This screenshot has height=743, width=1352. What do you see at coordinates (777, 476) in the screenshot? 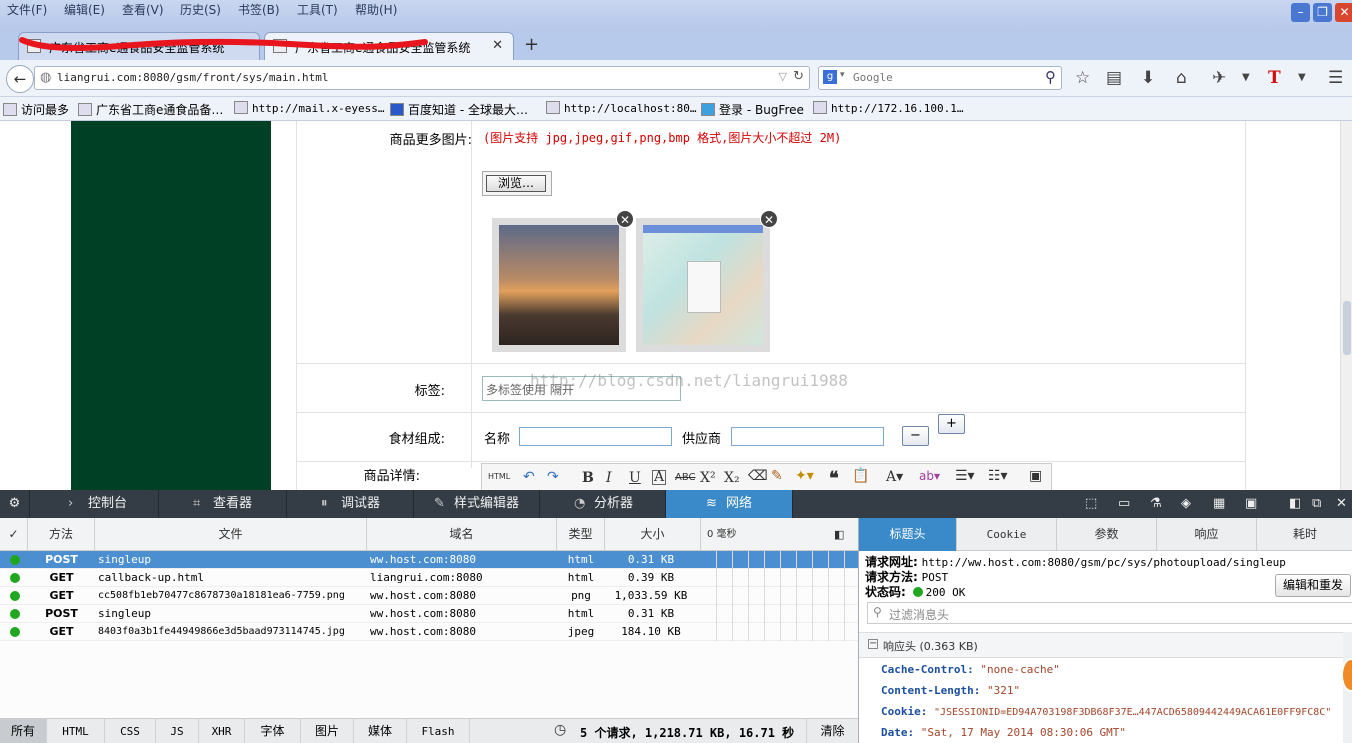
I see `format-painter-icon: ✎` at bounding box center [777, 476].